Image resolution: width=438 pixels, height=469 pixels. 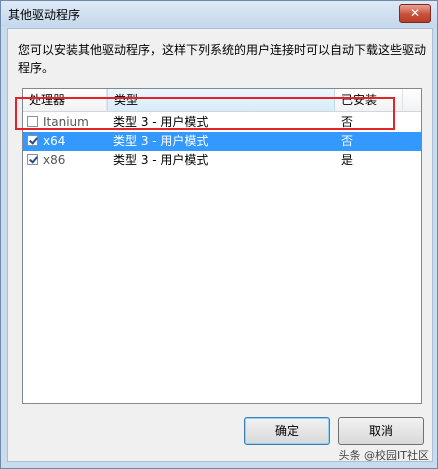 I want to click on cancel-button: 取消, so click(x=381, y=431).